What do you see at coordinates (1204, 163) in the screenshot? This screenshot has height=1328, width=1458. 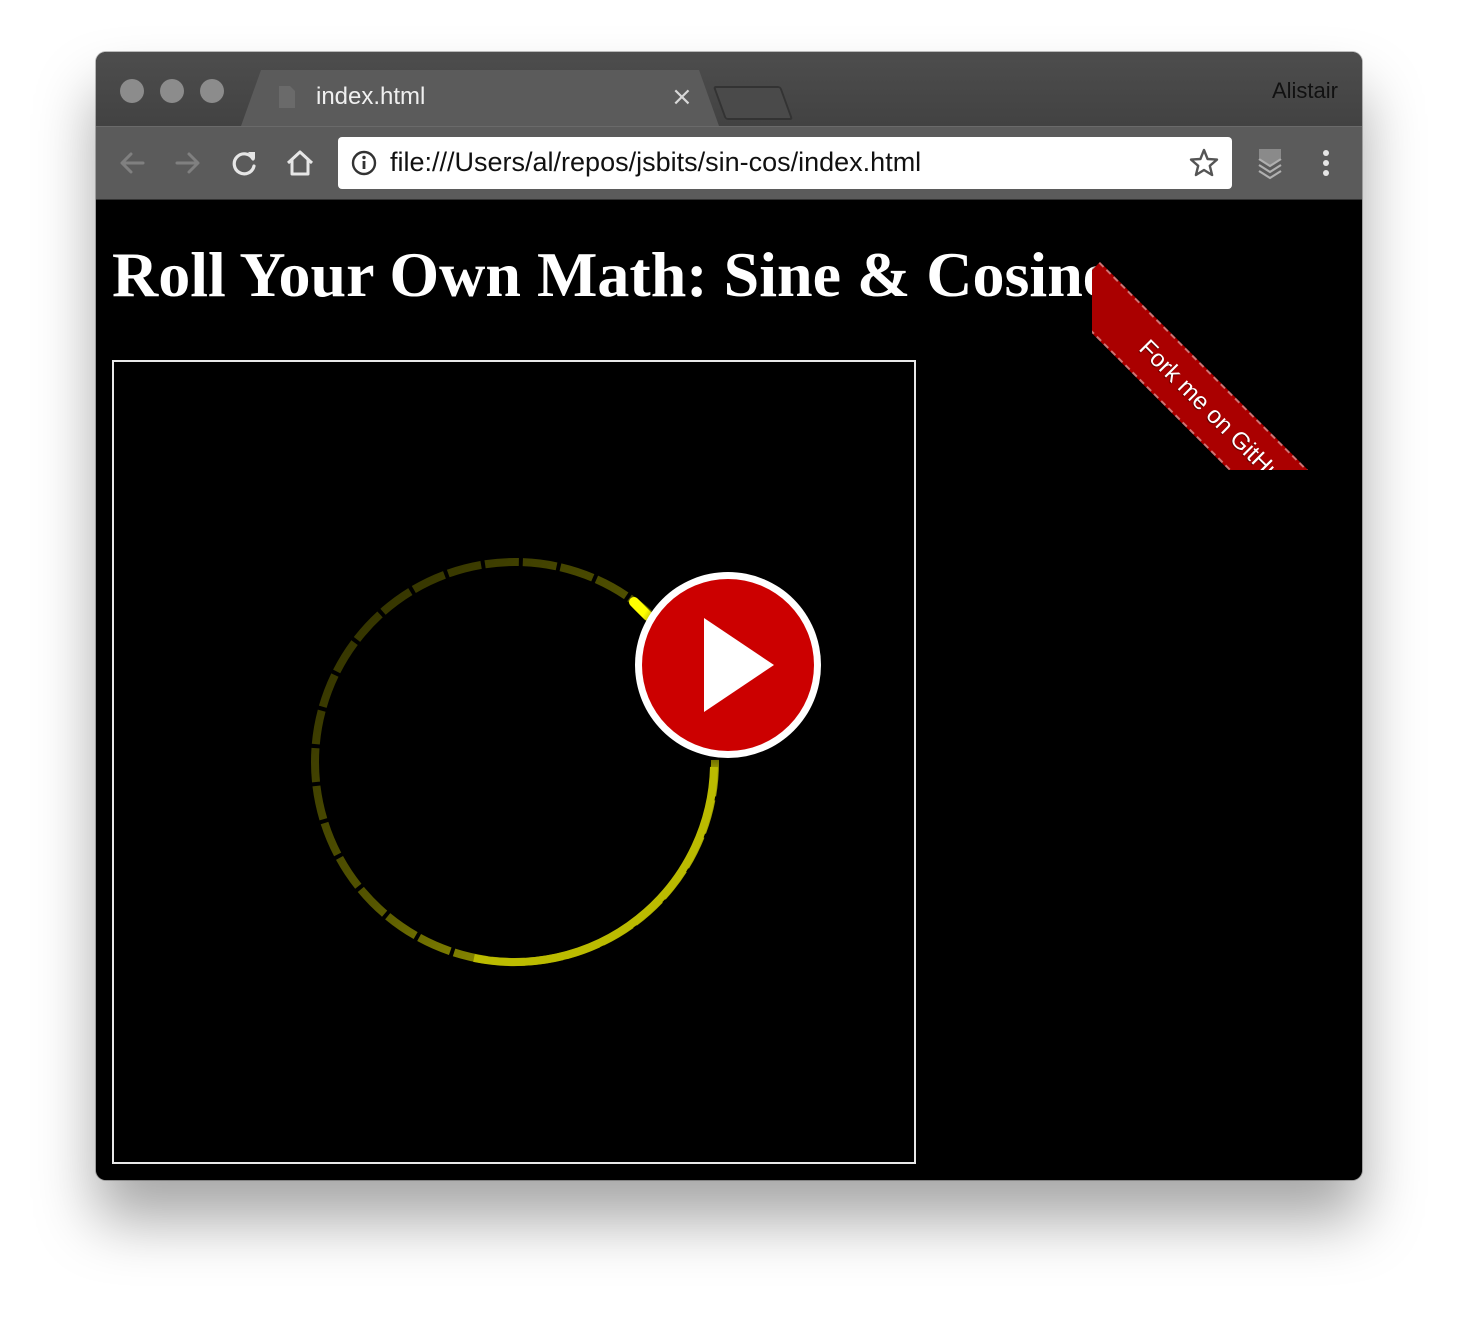 I see `bookmark-star-icon` at bounding box center [1204, 163].